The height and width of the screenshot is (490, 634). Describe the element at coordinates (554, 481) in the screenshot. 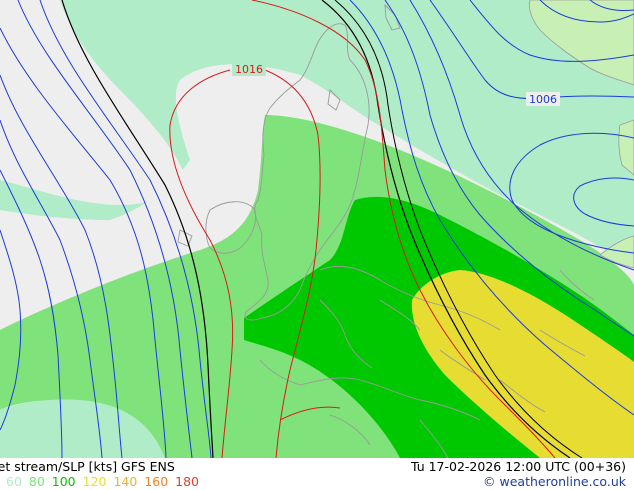

I see `credit-link: © weatheronline.co.uk` at that location.